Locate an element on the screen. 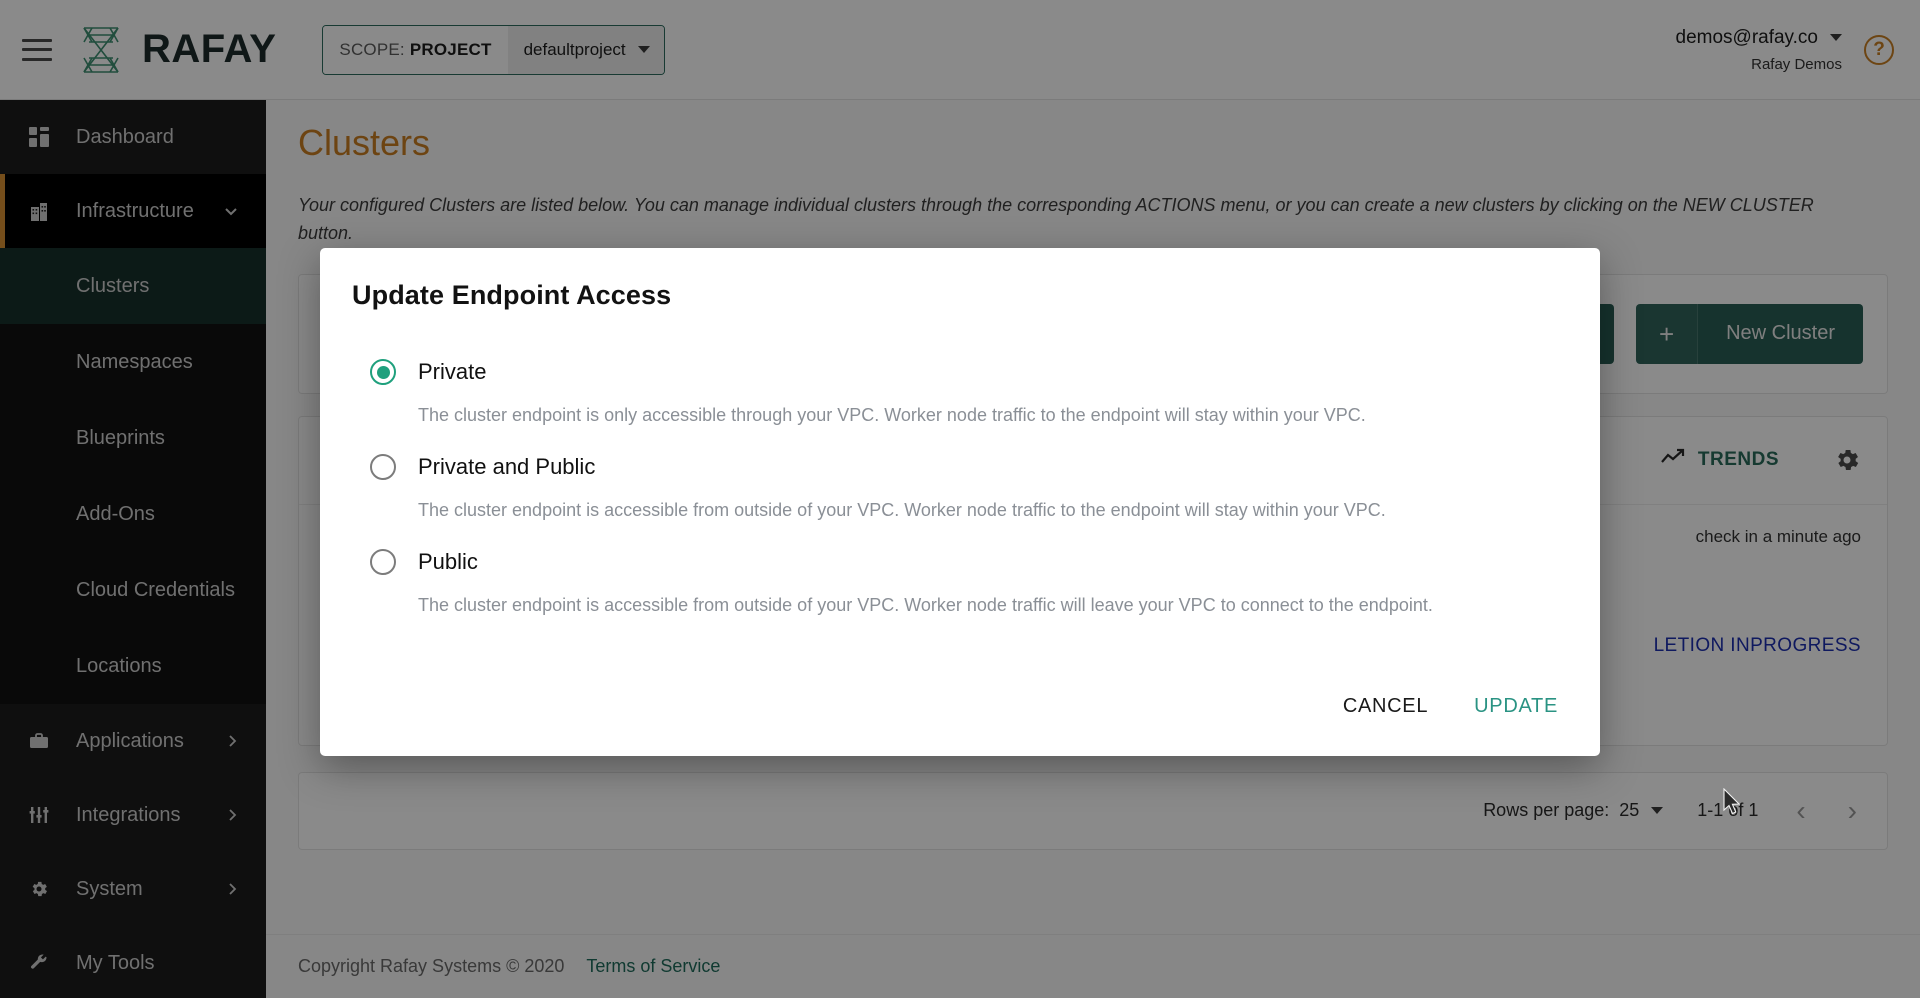 This screenshot has height=998, width=1920. dialog-title: Update Endpoint Access is located at coordinates (512, 295).